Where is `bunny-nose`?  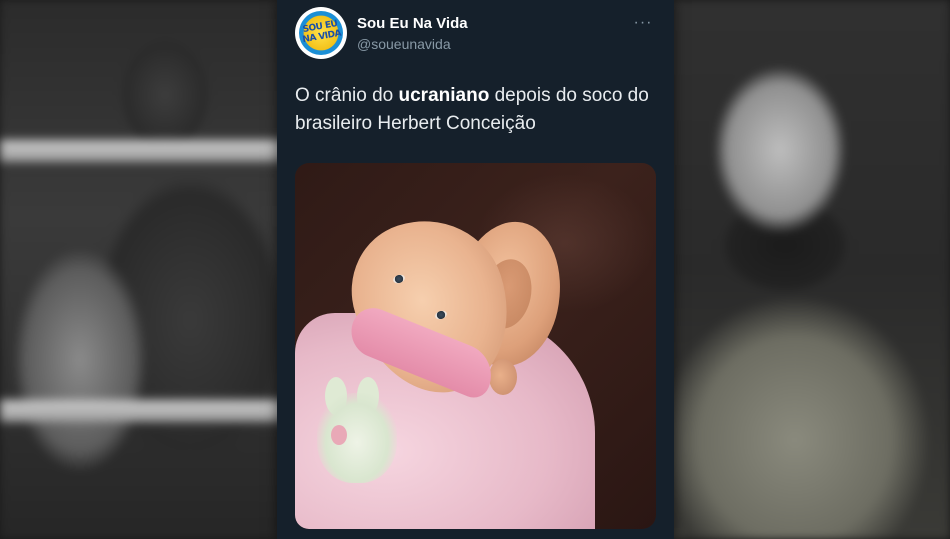
bunny-nose is located at coordinates (339, 435).